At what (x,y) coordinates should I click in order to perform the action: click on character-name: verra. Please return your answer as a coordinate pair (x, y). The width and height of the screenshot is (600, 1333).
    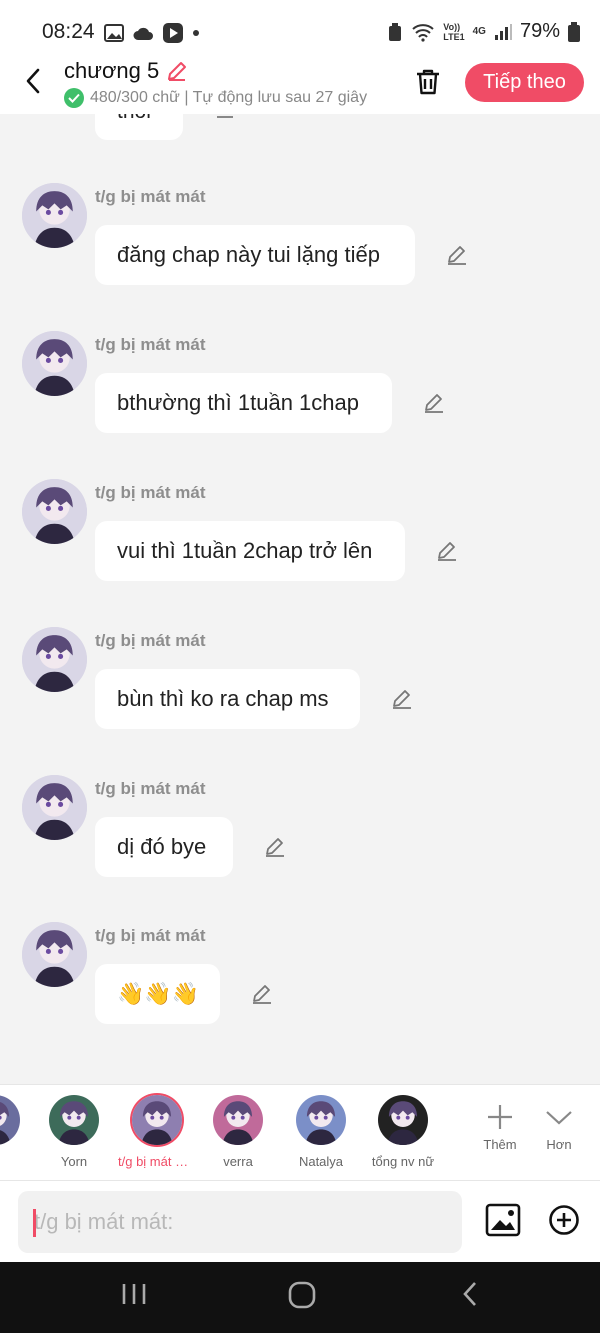
    Looking at the image, I should click on (238, 1161).